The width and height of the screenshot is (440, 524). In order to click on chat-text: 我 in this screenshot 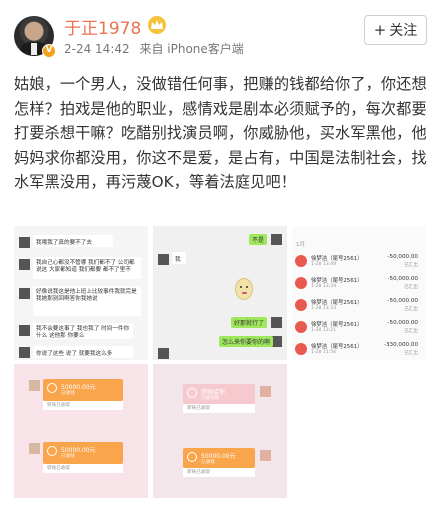, I will do `click(178, 260)`.